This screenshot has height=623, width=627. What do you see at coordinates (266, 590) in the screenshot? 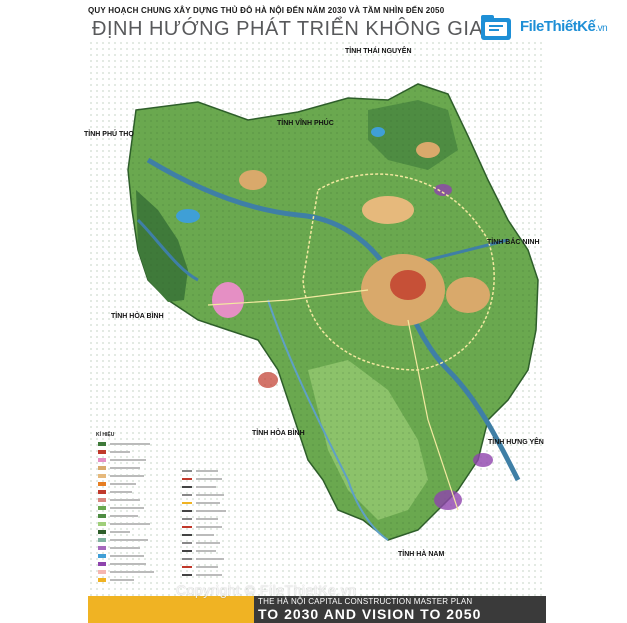
I see `copyright-watermark: Copyright © FileThietKe.vn` at bounding box center [266, 590].